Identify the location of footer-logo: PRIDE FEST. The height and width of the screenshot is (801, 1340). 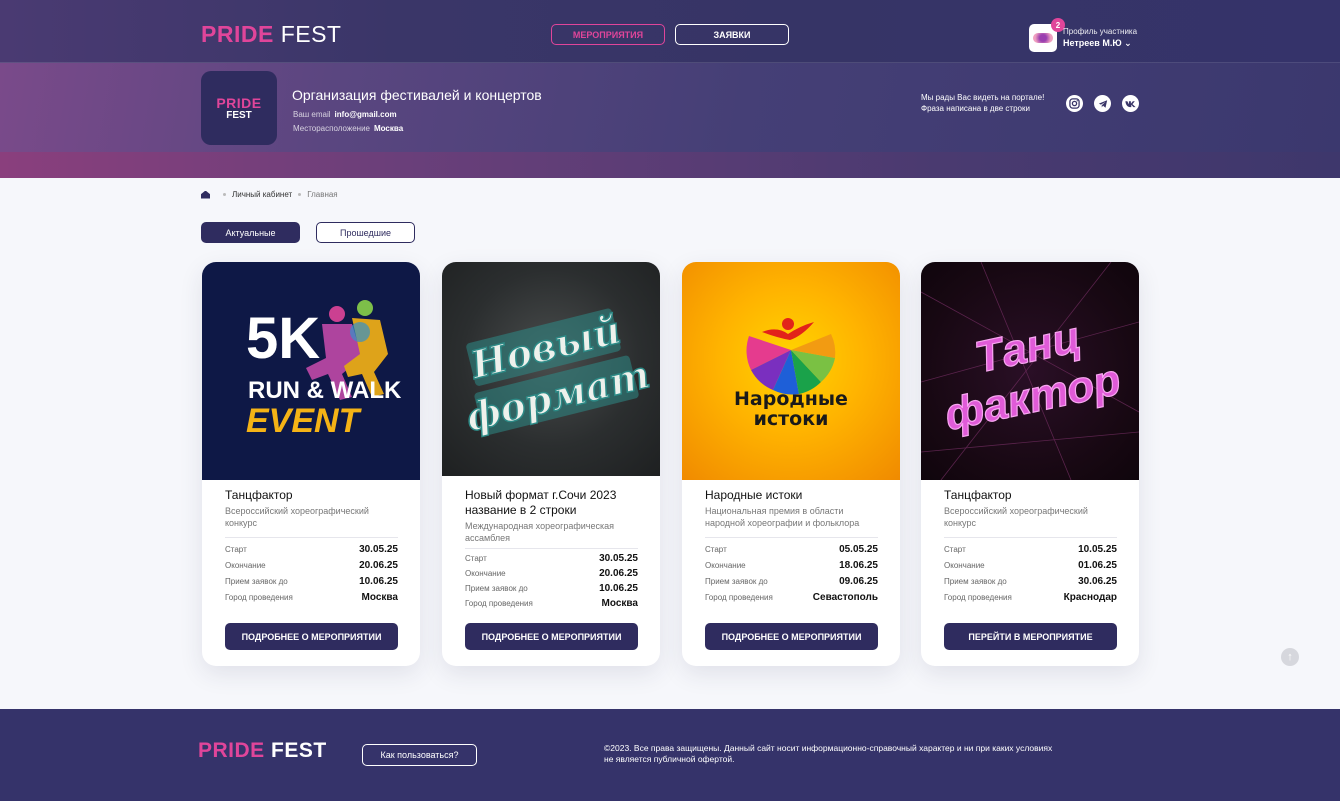
(262, 751).